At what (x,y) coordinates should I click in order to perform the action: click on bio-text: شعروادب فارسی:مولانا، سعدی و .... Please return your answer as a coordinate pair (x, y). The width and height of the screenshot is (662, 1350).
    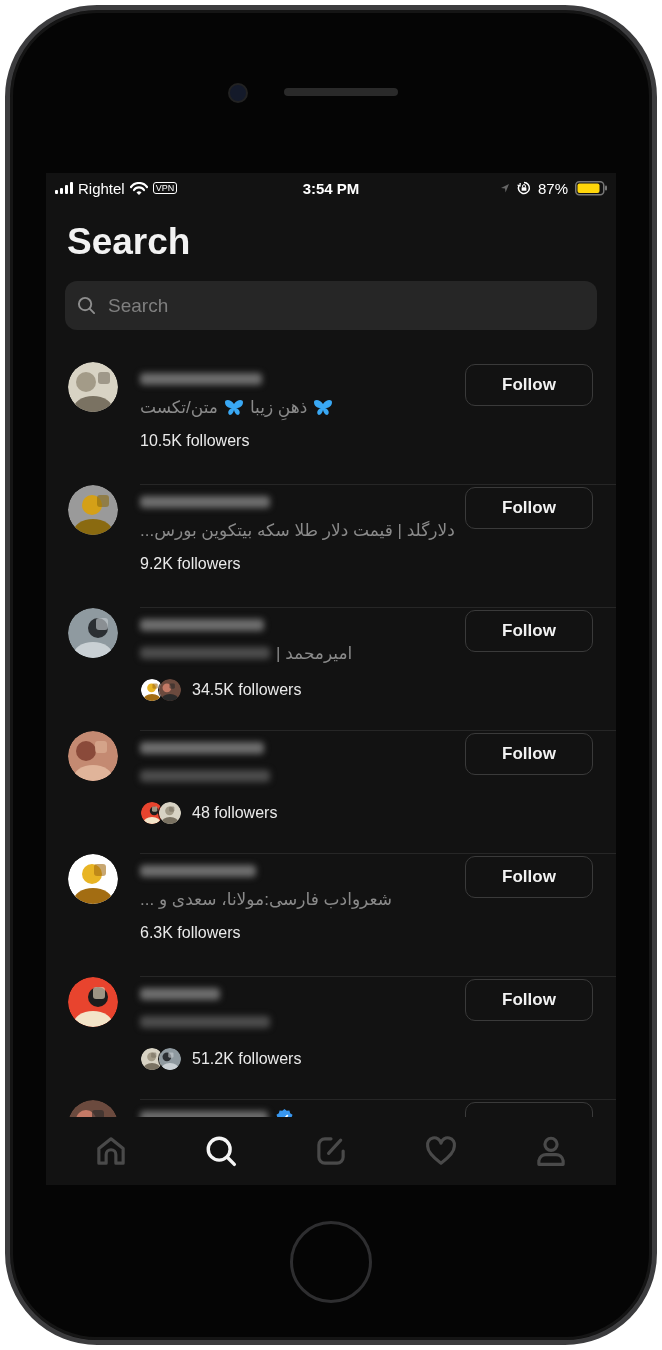
    Looking at the image, I should click on (266, 899).